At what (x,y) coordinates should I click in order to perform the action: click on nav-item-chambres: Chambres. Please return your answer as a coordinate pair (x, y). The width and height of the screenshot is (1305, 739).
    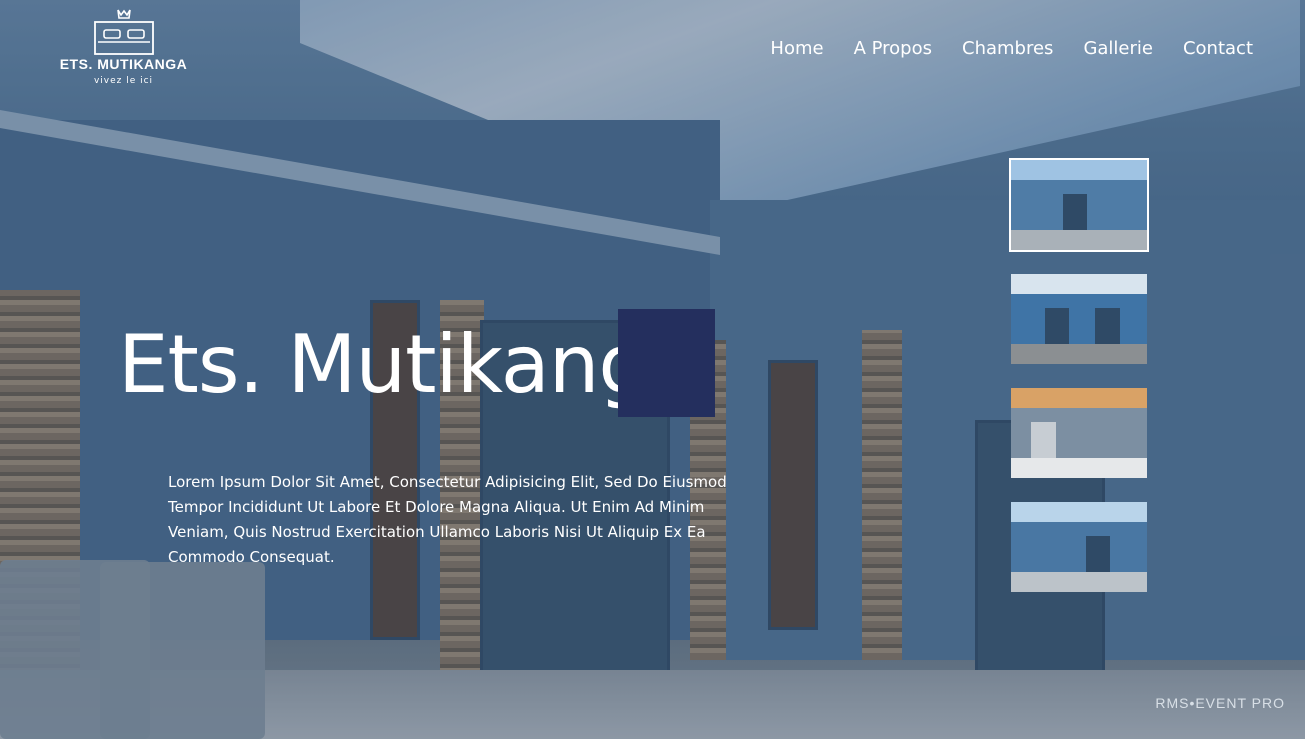
    Looking at the image, I should click on (1007, 48).